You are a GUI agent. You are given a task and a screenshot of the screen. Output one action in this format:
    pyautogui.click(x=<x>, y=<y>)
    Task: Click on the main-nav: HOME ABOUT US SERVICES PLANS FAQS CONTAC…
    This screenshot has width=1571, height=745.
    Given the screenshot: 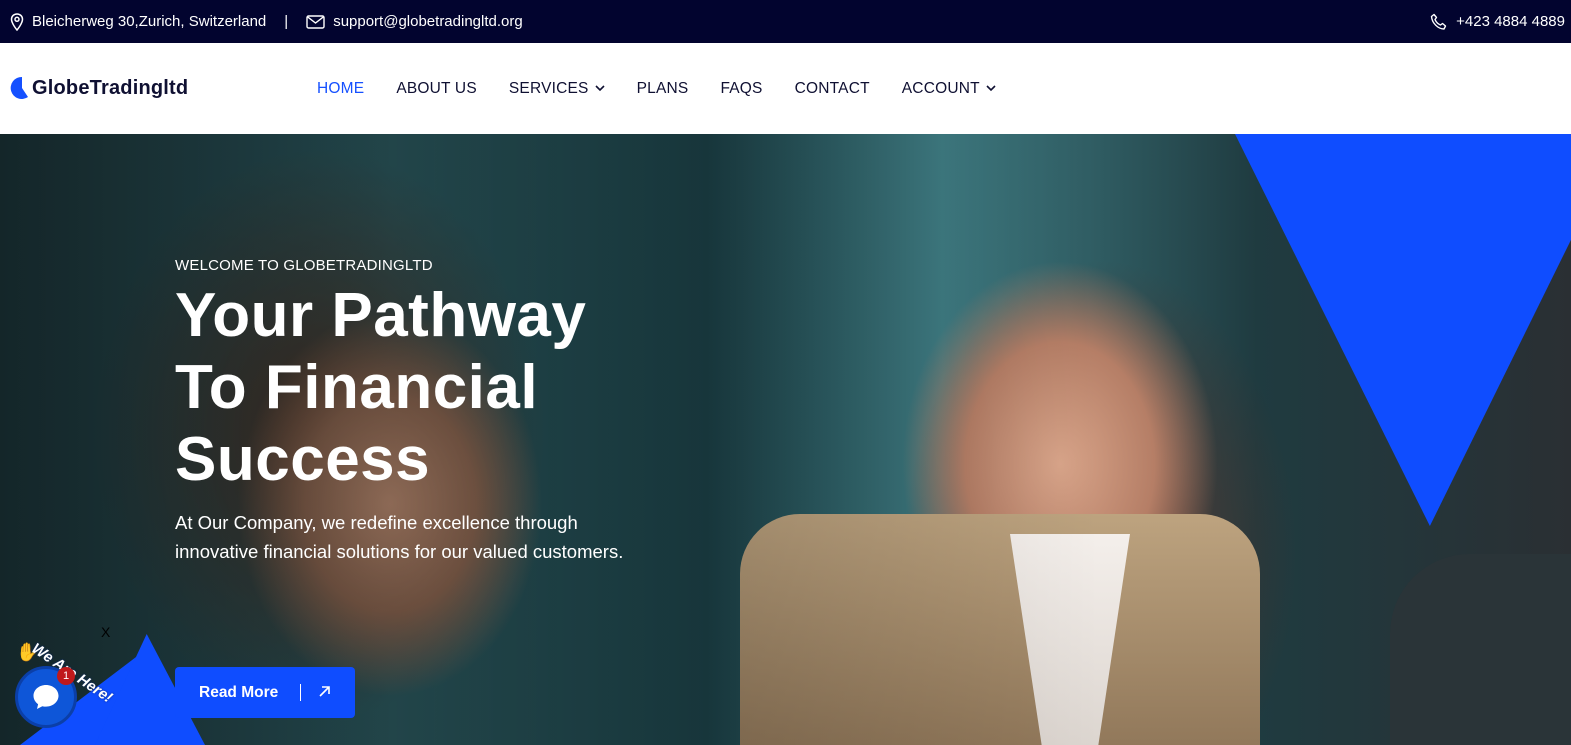 What is the action you would take?
    pyautogui.click(x=656, y=88)
    